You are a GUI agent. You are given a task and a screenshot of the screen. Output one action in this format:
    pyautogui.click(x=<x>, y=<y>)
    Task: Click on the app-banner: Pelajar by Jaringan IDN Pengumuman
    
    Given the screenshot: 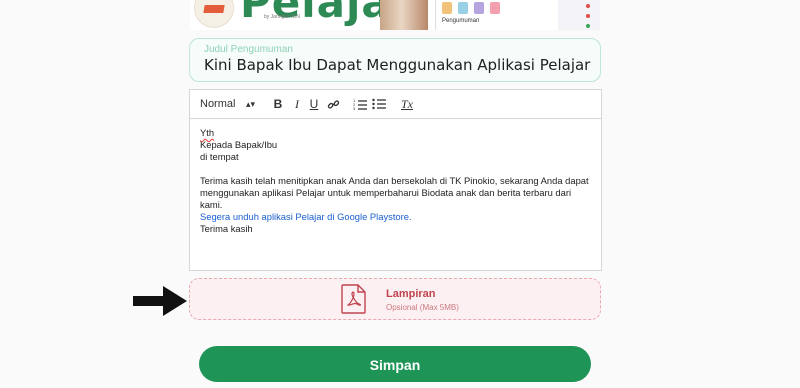 What is the action you would take?
    pyautogui.click(x=395, y=15)
    